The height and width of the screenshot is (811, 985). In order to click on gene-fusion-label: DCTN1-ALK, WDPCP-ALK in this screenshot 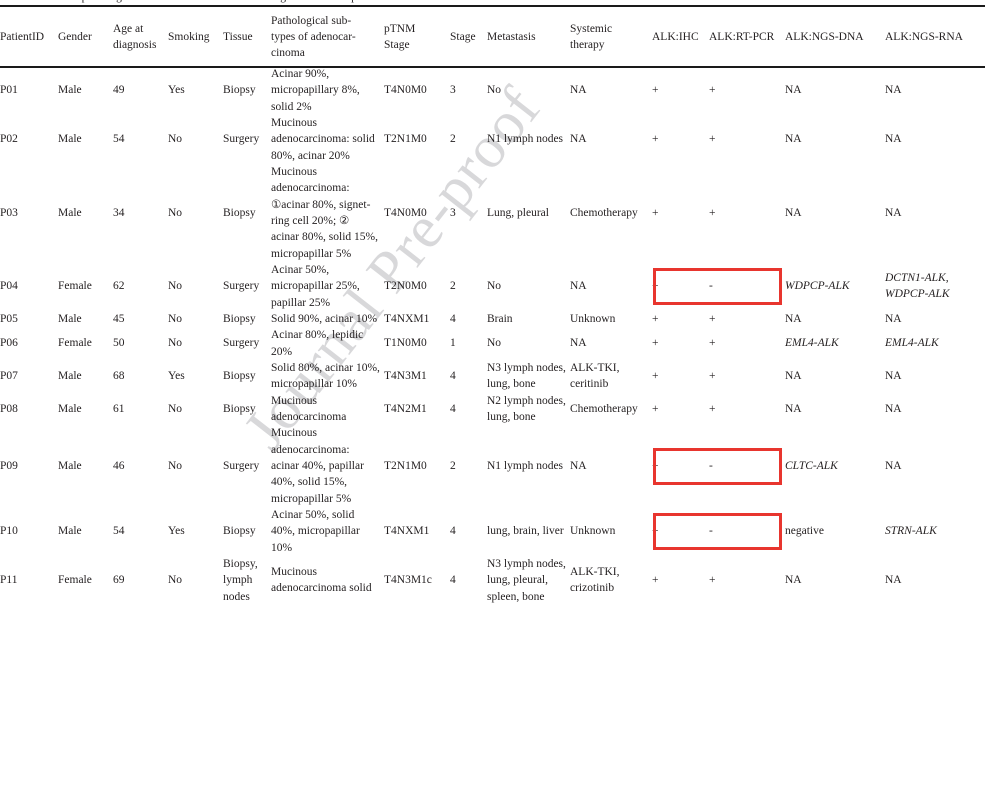, I will do `click(917, 286)`.